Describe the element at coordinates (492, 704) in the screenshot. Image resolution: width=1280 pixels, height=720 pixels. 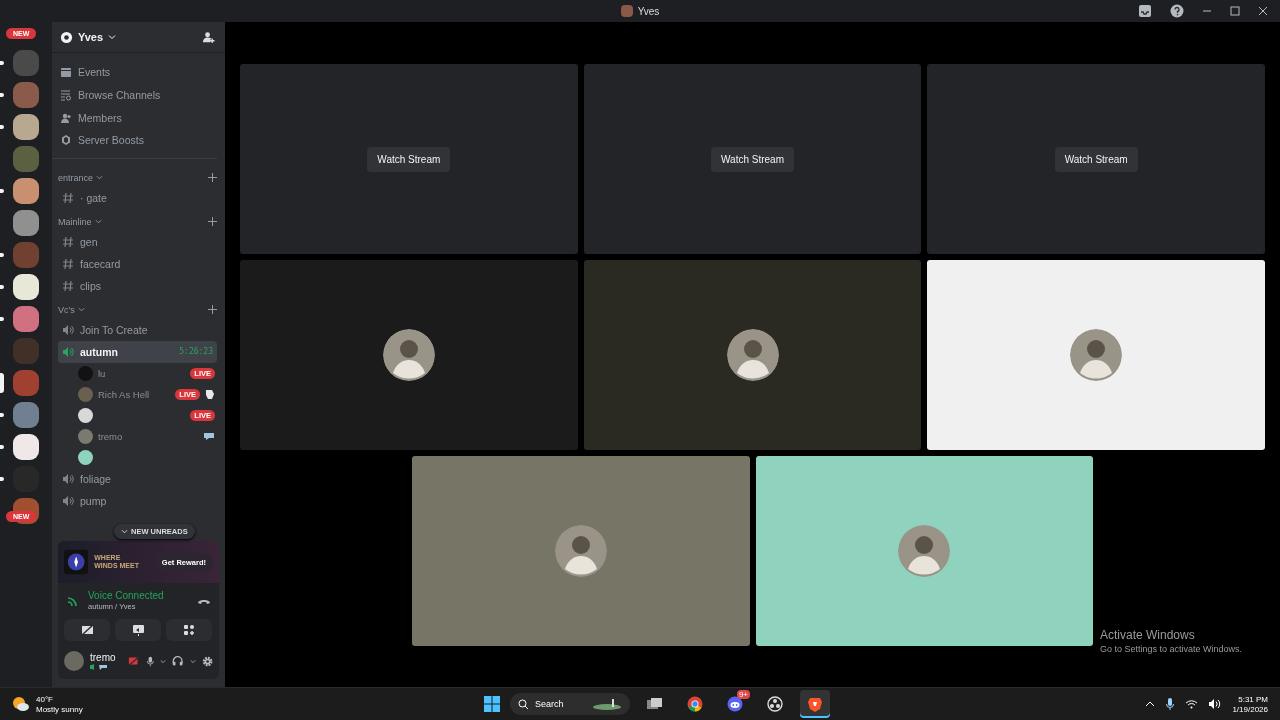
I see `start-icon` at that location.